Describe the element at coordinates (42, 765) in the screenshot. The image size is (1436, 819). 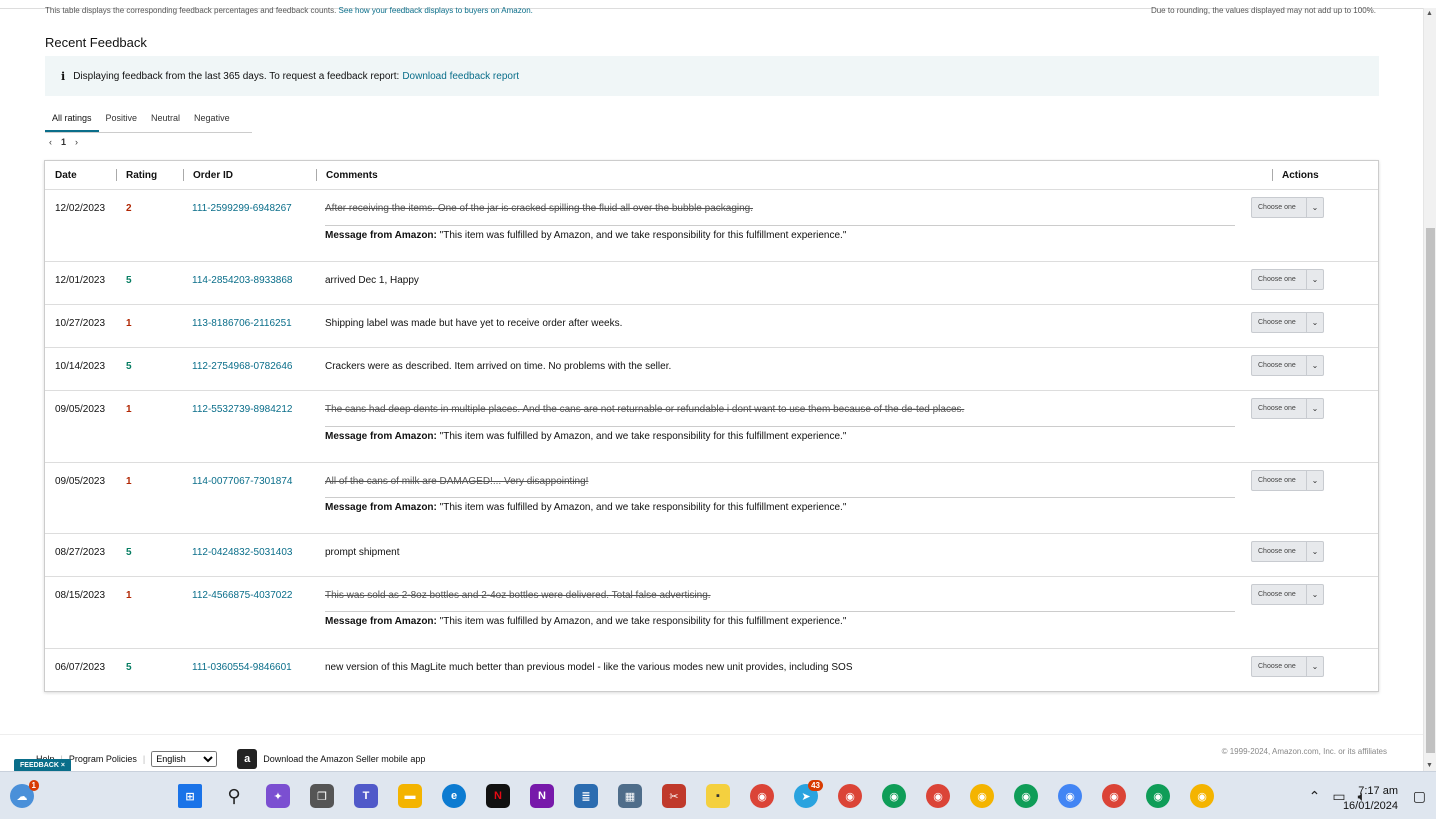
I see `feedback-button: FEEDBACK ×` at that location.